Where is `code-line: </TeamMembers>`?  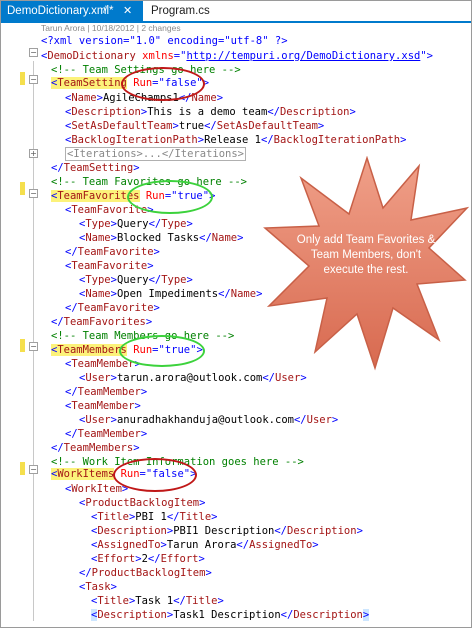
code-line: </TeamMembers> is located at coordinates (95, 448).